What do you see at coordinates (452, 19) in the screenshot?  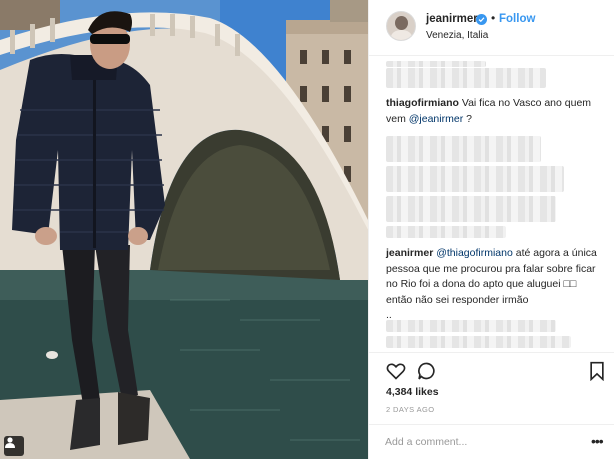 I see `post-username: jeanirmer` at bounding box center [452, 19].